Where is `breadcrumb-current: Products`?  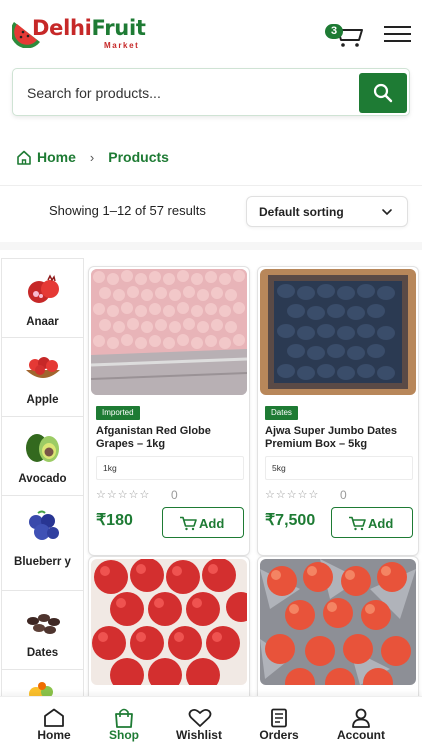
breadcrumb-current: Products is located at coordinates (138, 157).